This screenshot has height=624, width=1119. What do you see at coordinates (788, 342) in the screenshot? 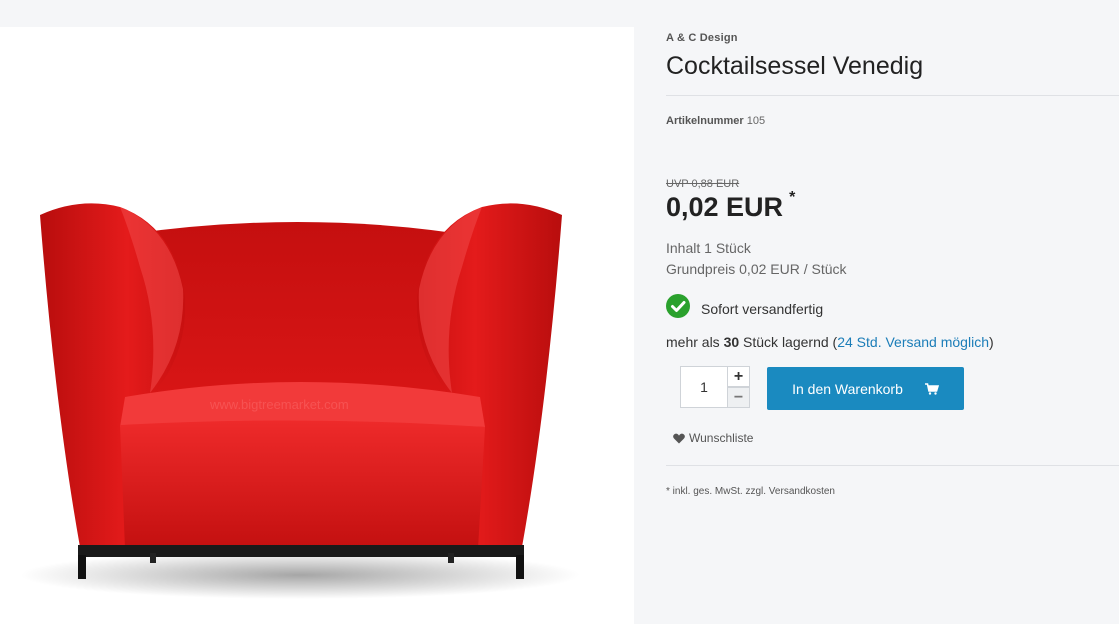
I see `stock-suffix: Stück lagernd (` at bounding box center [788, 342].